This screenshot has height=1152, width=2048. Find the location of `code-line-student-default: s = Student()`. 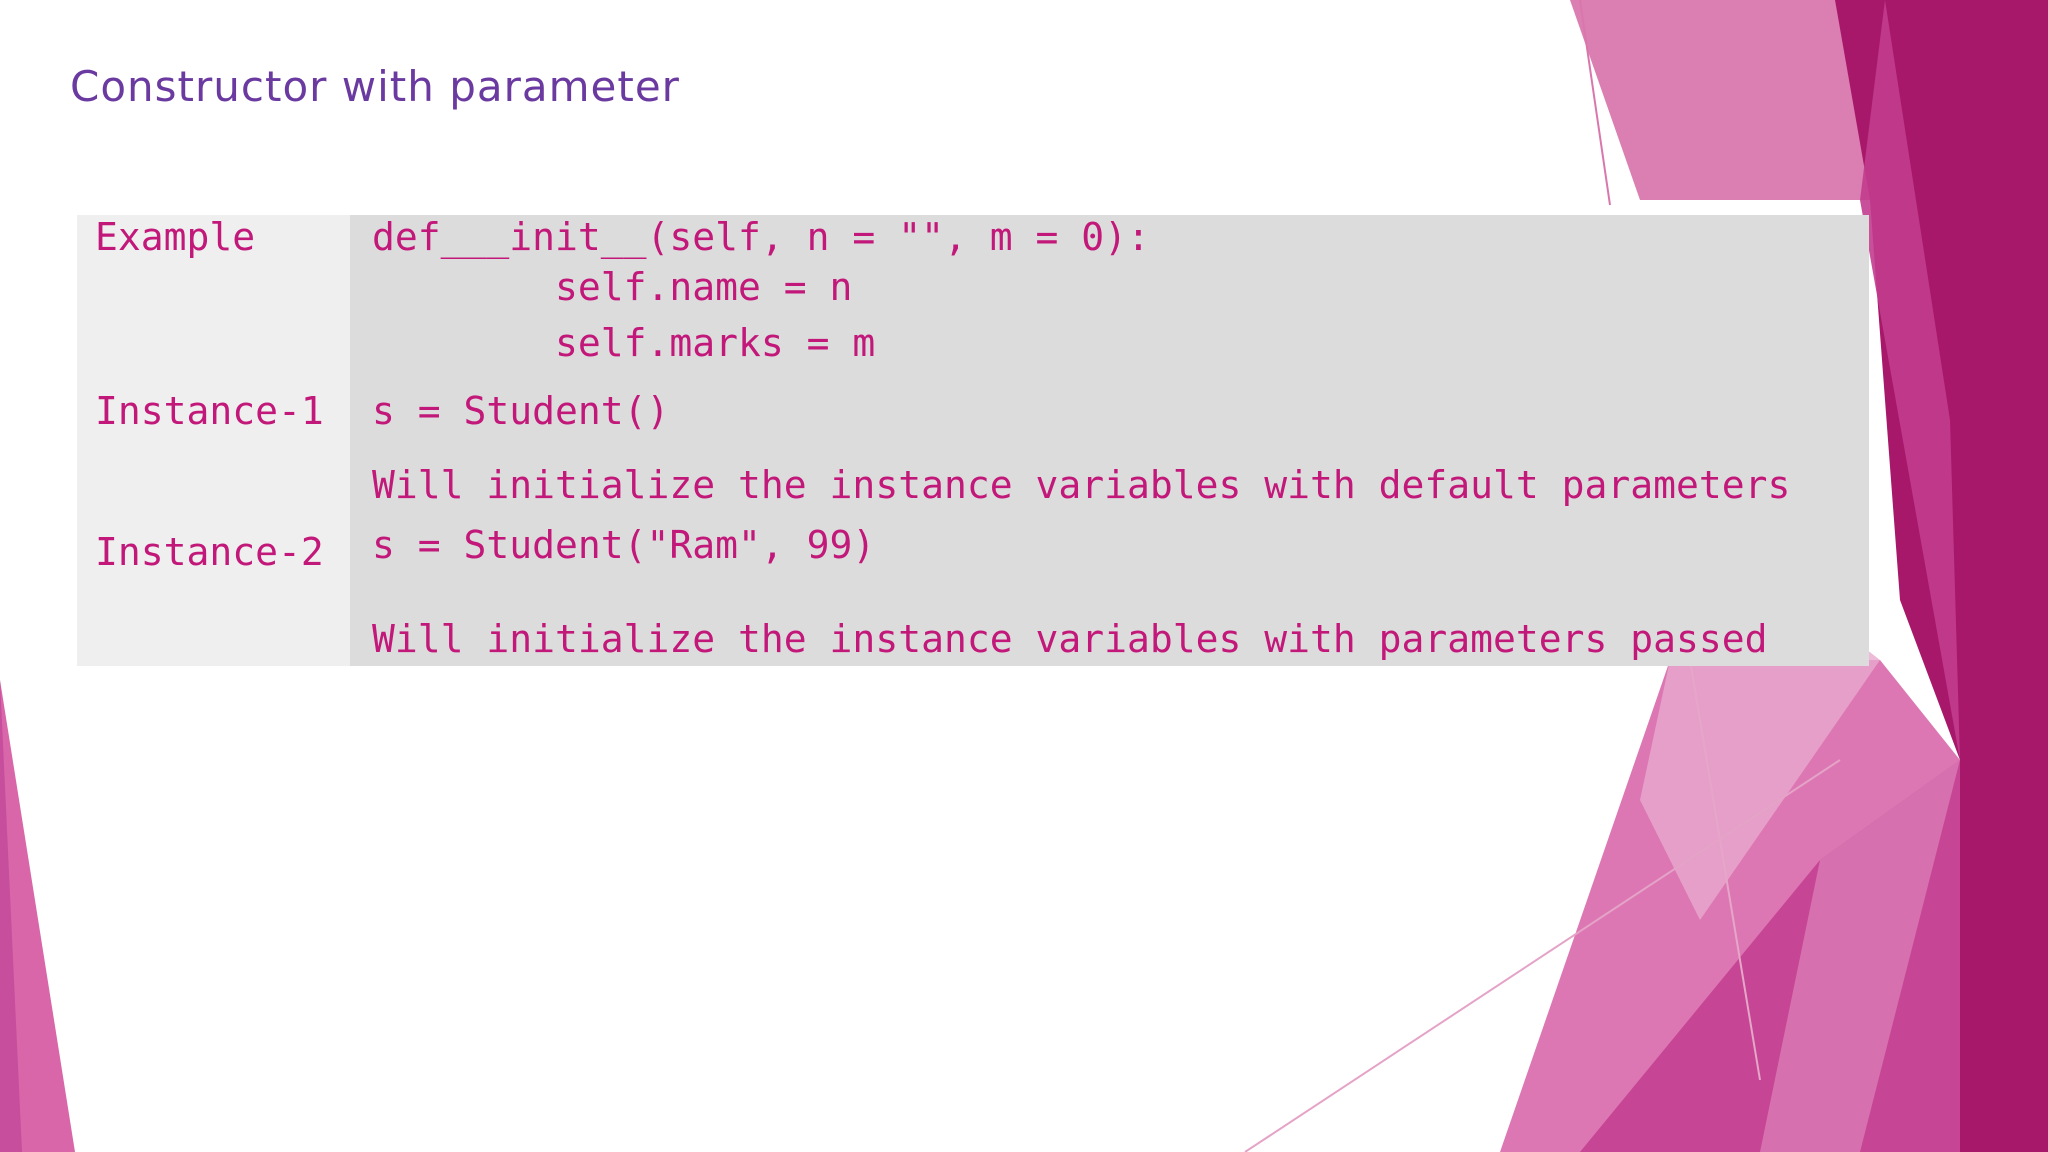

code-line-student-default: s = Student() is located at coordinates (521, 411).